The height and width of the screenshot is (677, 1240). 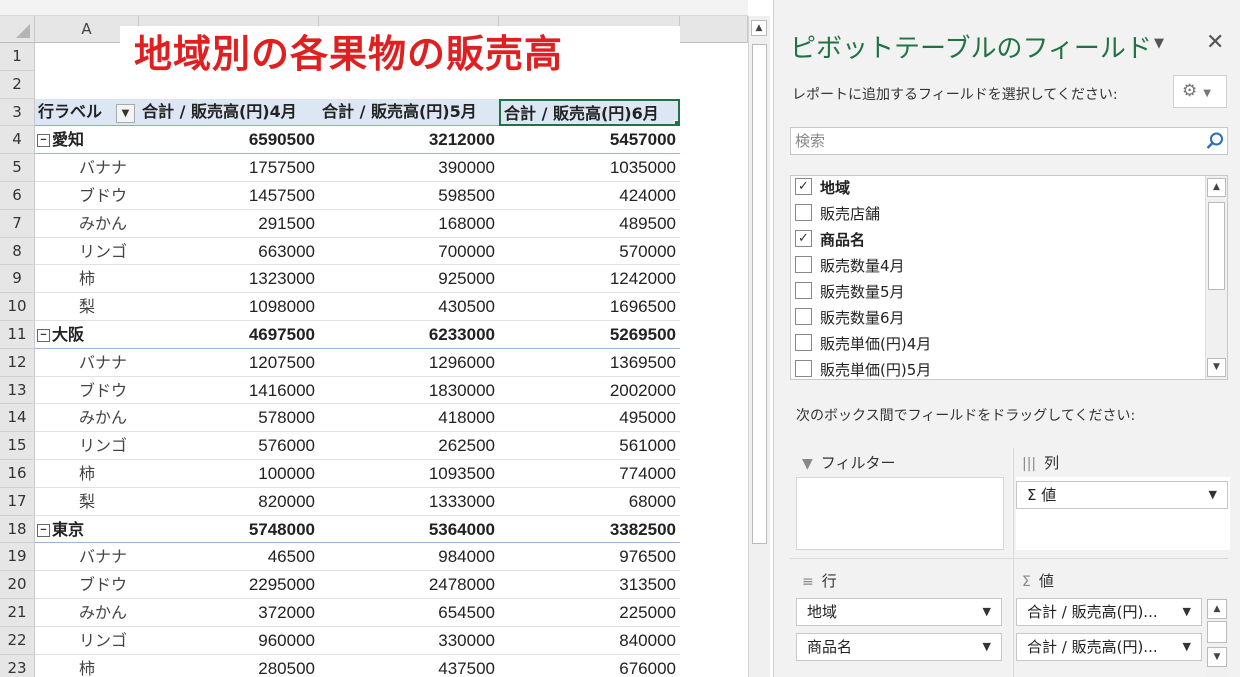 I want to click on value-cell: 598500, so click(x=409, y=196).